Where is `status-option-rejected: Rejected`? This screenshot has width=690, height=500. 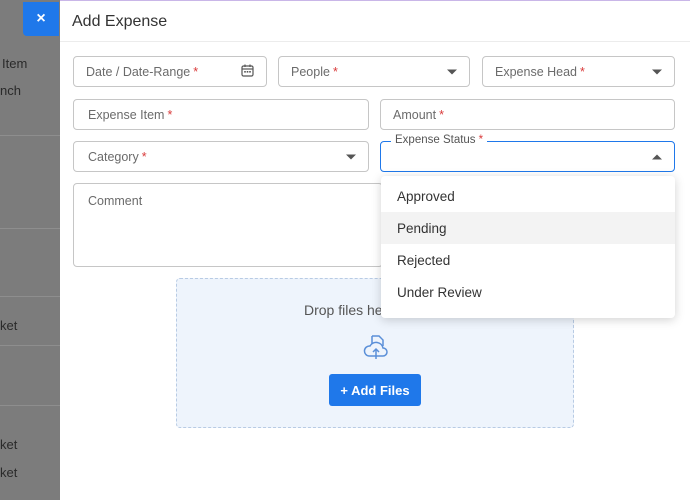 status-option-rejected: Rejected is located at coordinates (528, 260).